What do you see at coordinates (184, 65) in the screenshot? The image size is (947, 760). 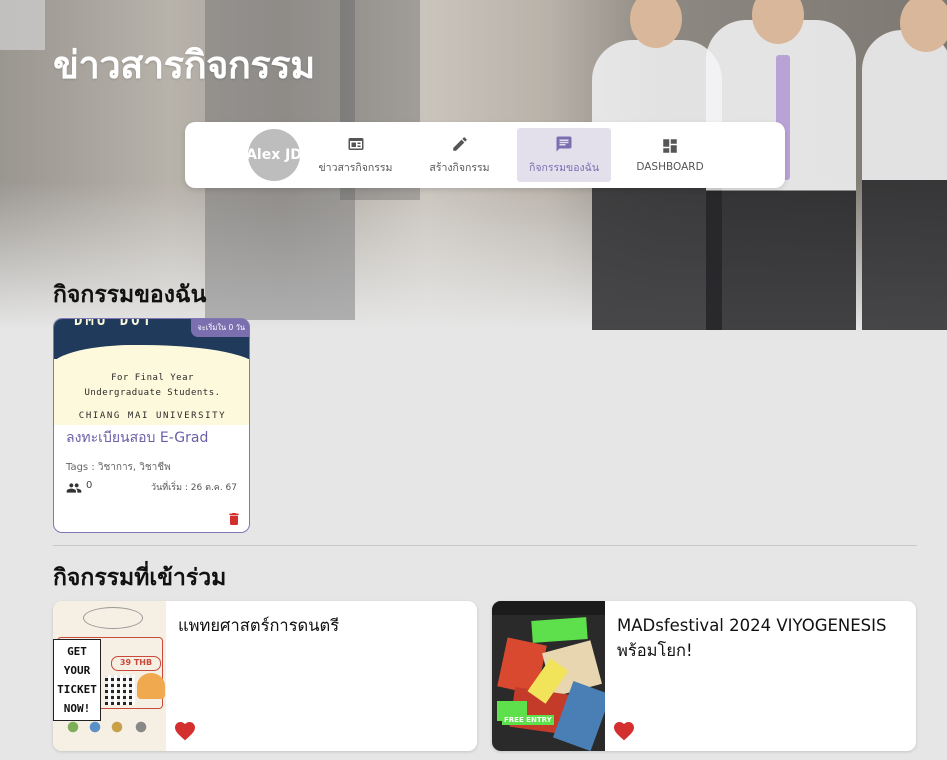 I see `page-title: ข่าวสารกิจกรรม` at bounding box center [184, 65].